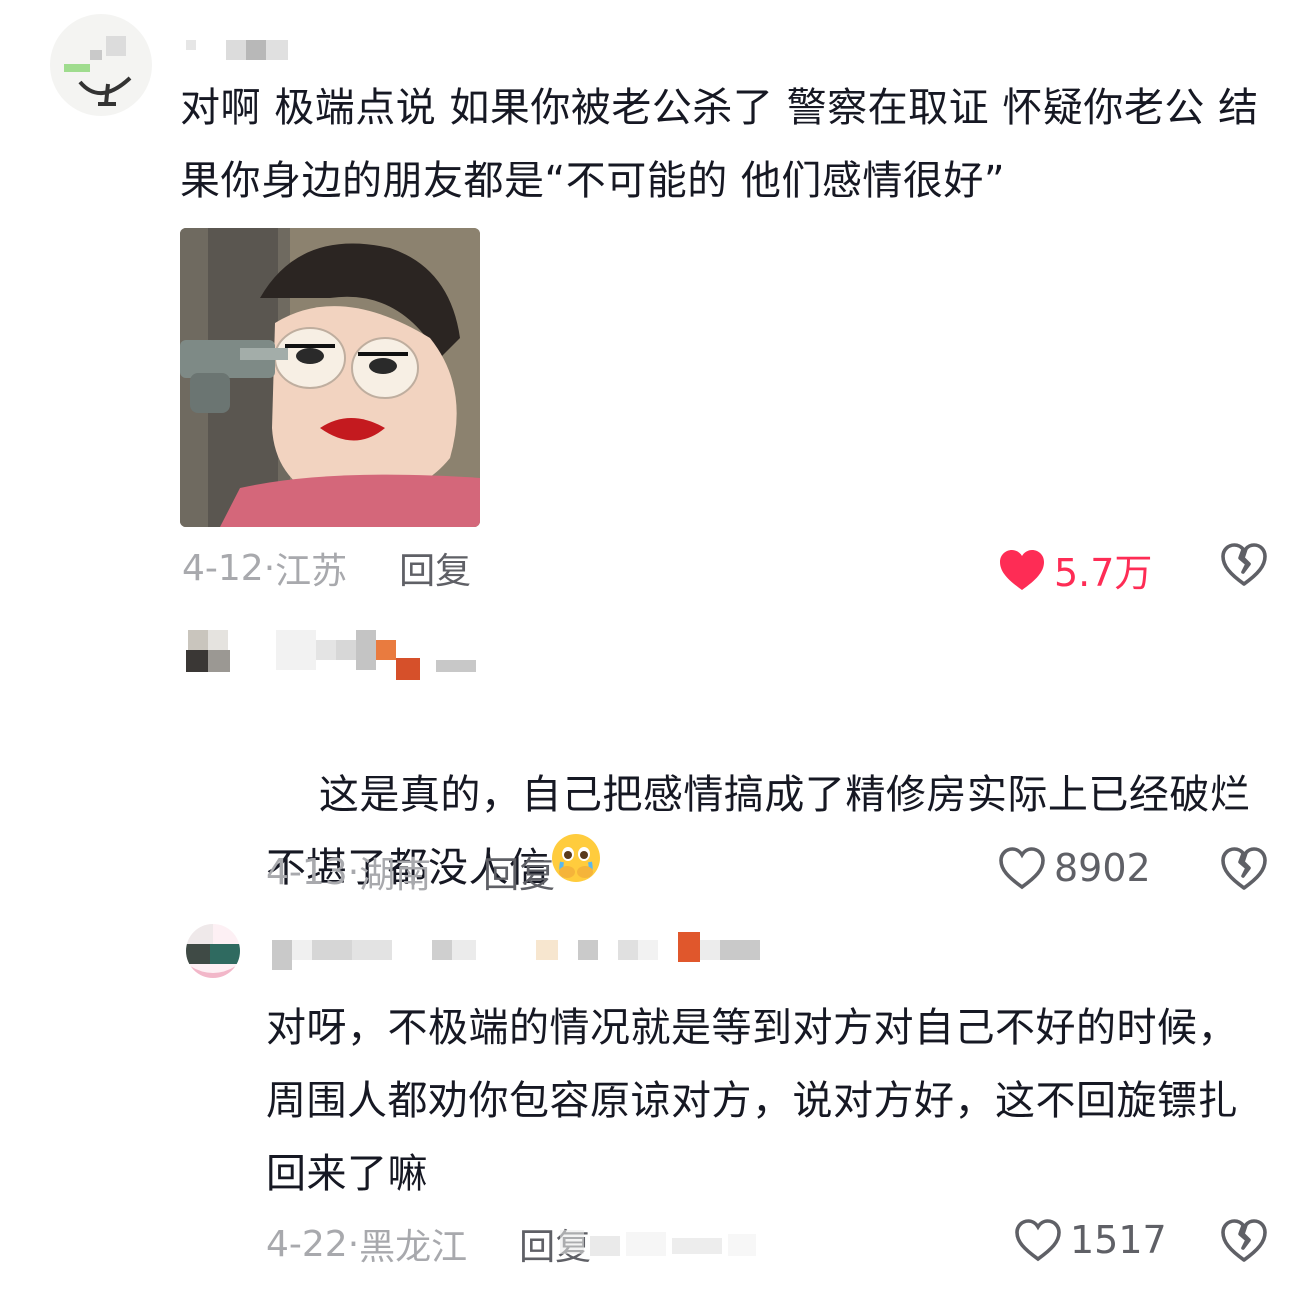 This screenshot has height=1298, width=1313. I want to click on like-count: 5.7万, so click(1103, 573).